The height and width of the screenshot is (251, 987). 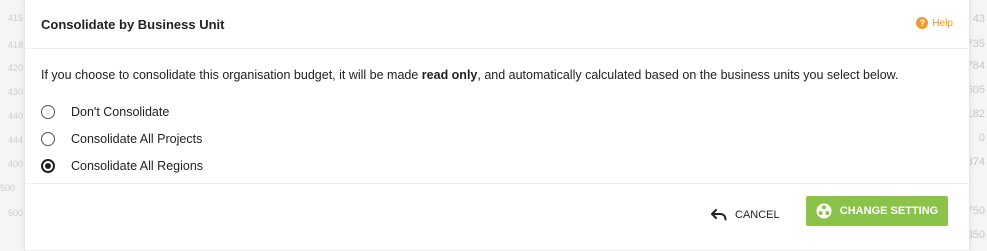 What do you see at coordinates (978, 19) in the screenshot?
I see `background-number: 43` at bounding box center [978, 19].